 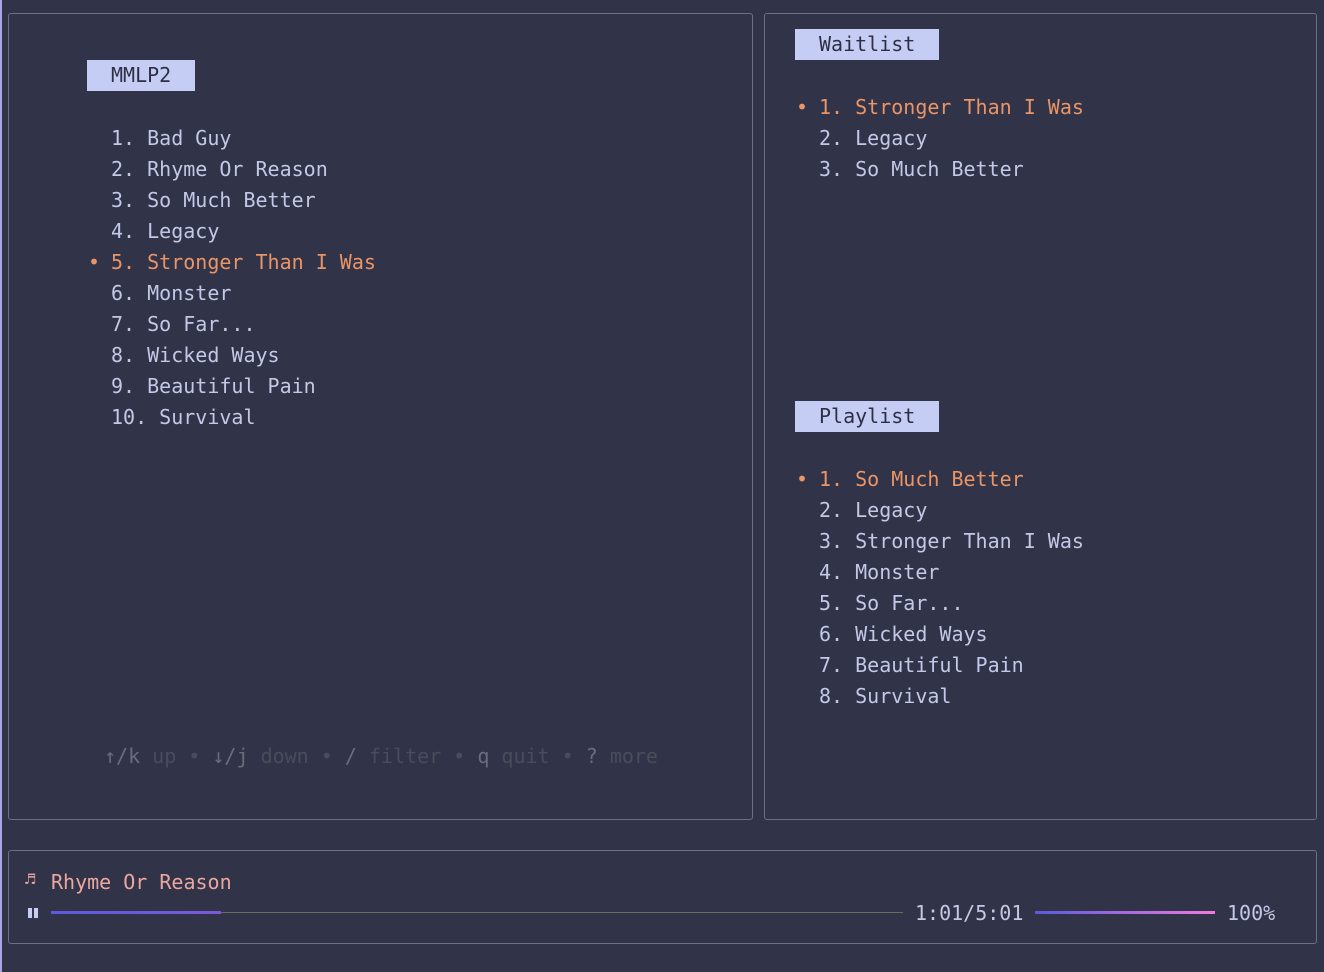 I want to click on help-key: ↓/j, so click(x=230, y=756).